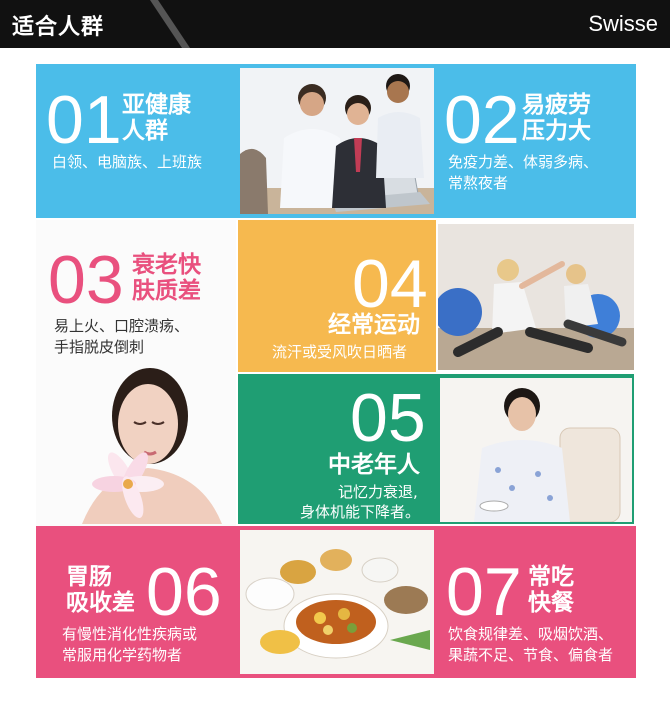  I want to click on group-01-desc: 白领、电脑族、上班族, so click(127, 162).